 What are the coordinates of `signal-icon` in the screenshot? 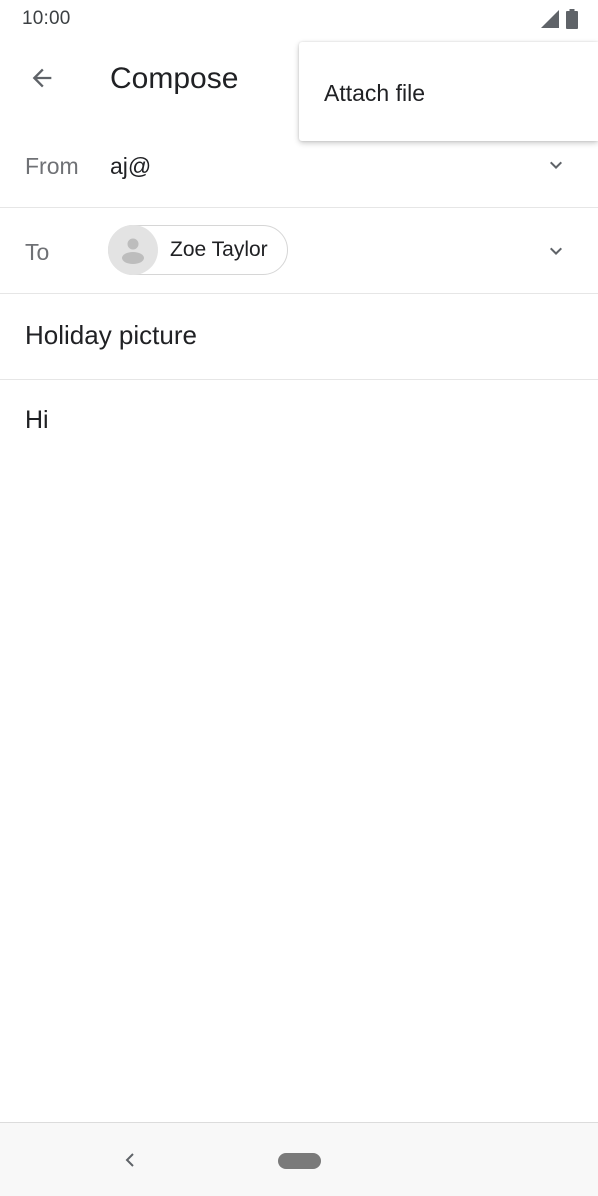 It's located at (550, 21).